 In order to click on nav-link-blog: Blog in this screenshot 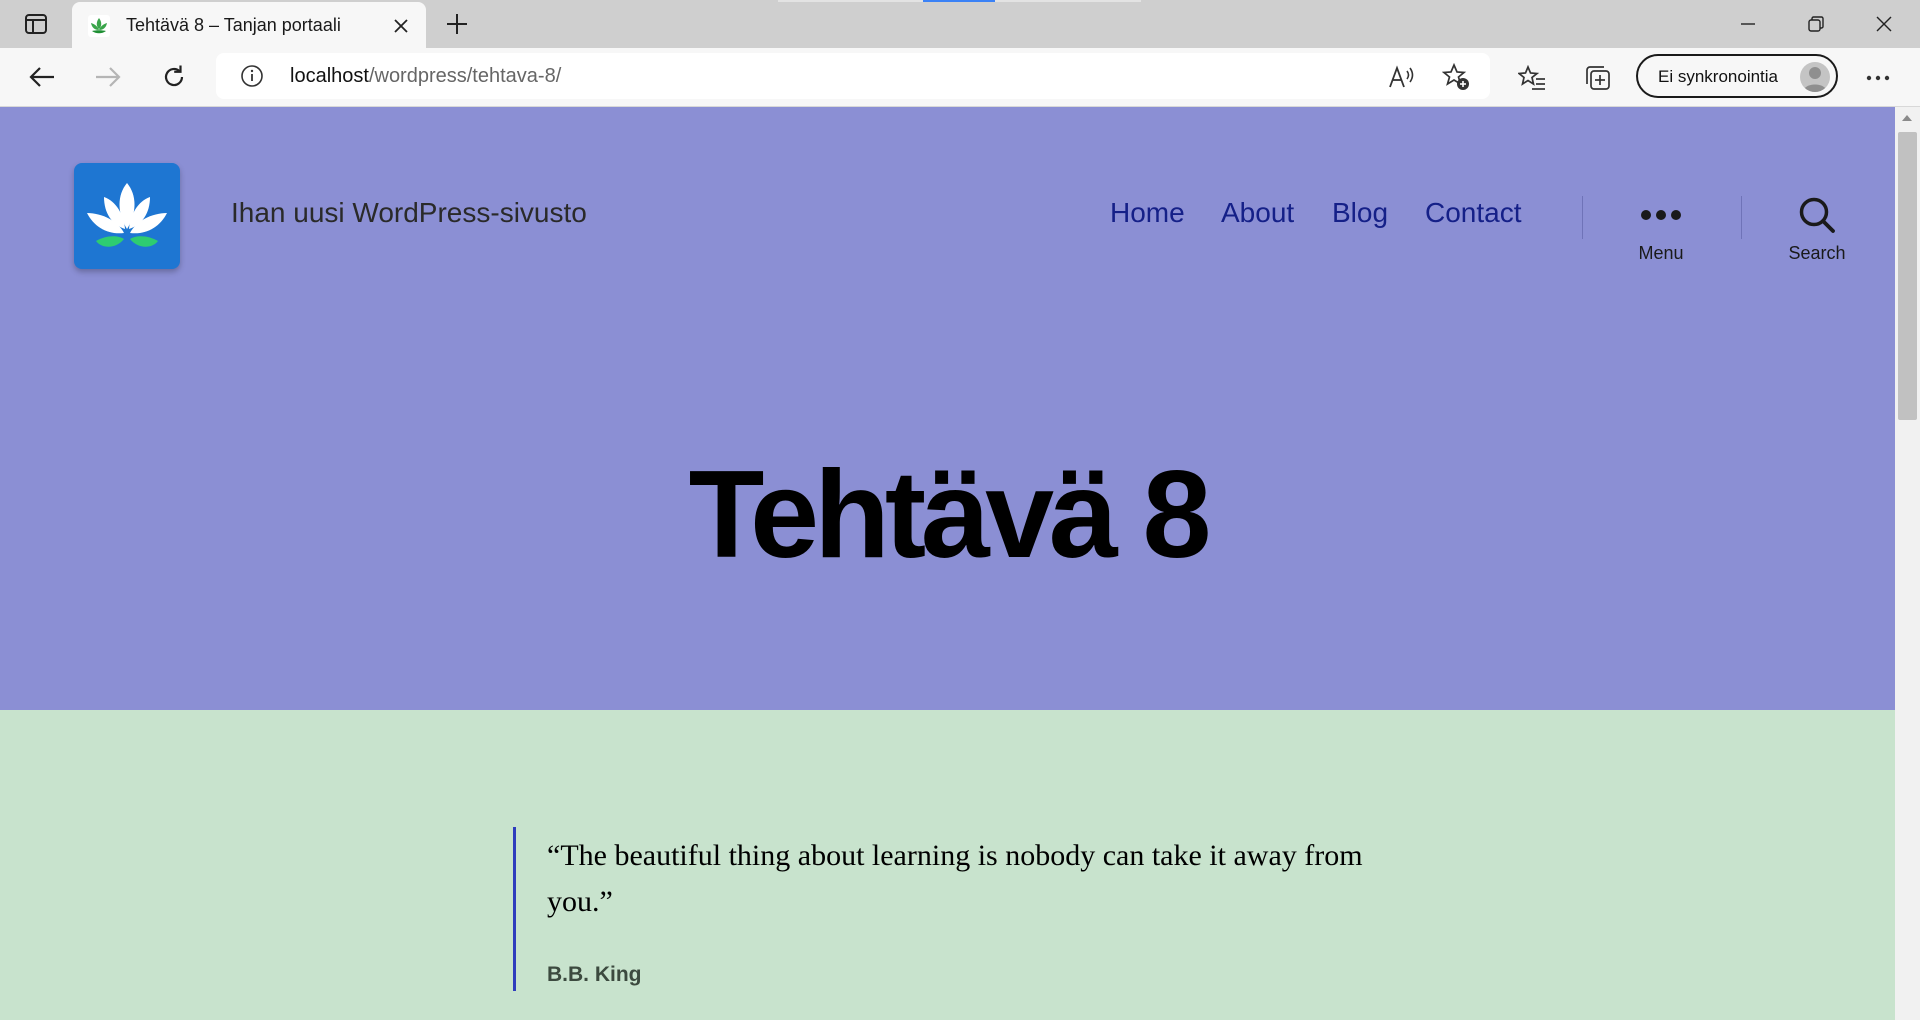, I will do `click(1360, 213)`.